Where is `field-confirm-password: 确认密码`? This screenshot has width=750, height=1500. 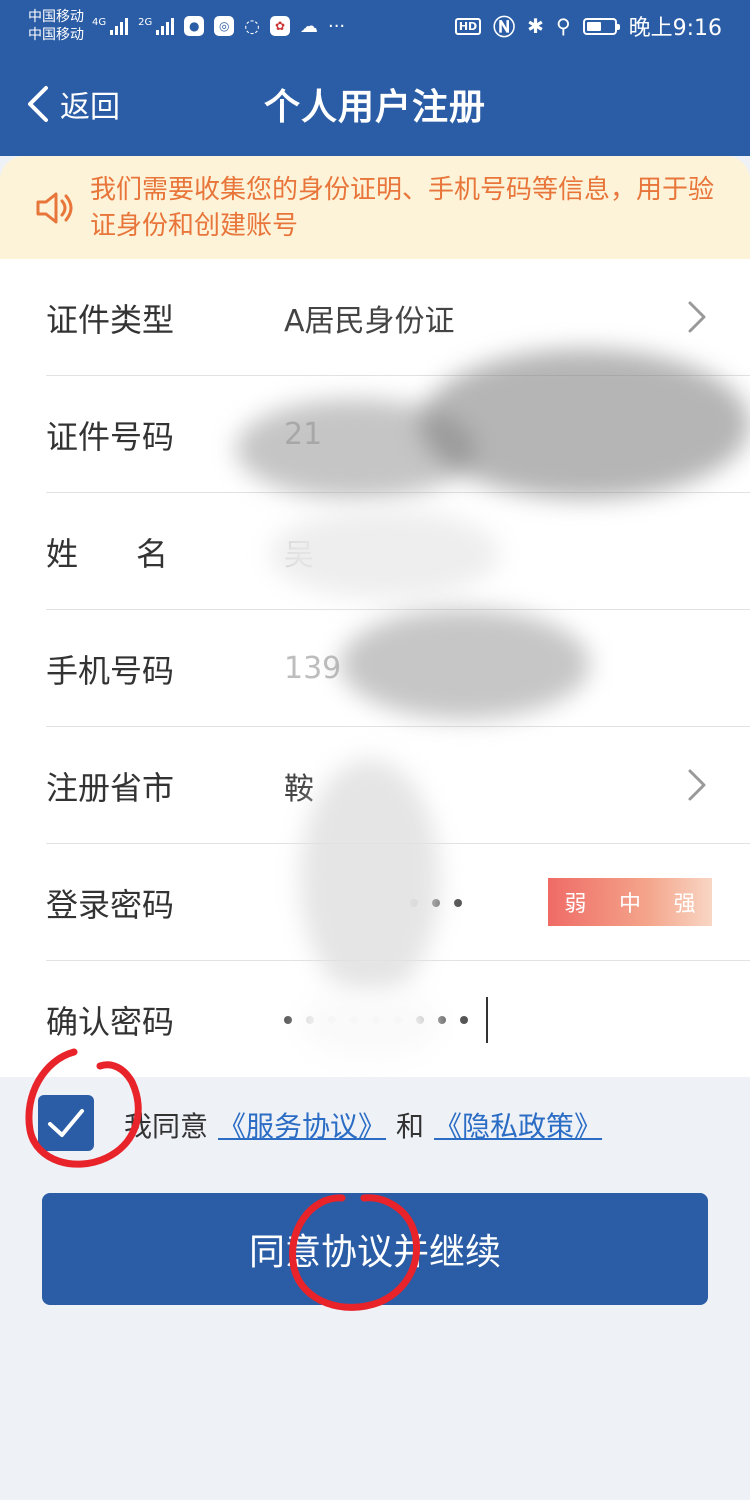
field-confirm-password: 确认密码 is located at coordinates (398, 1019).